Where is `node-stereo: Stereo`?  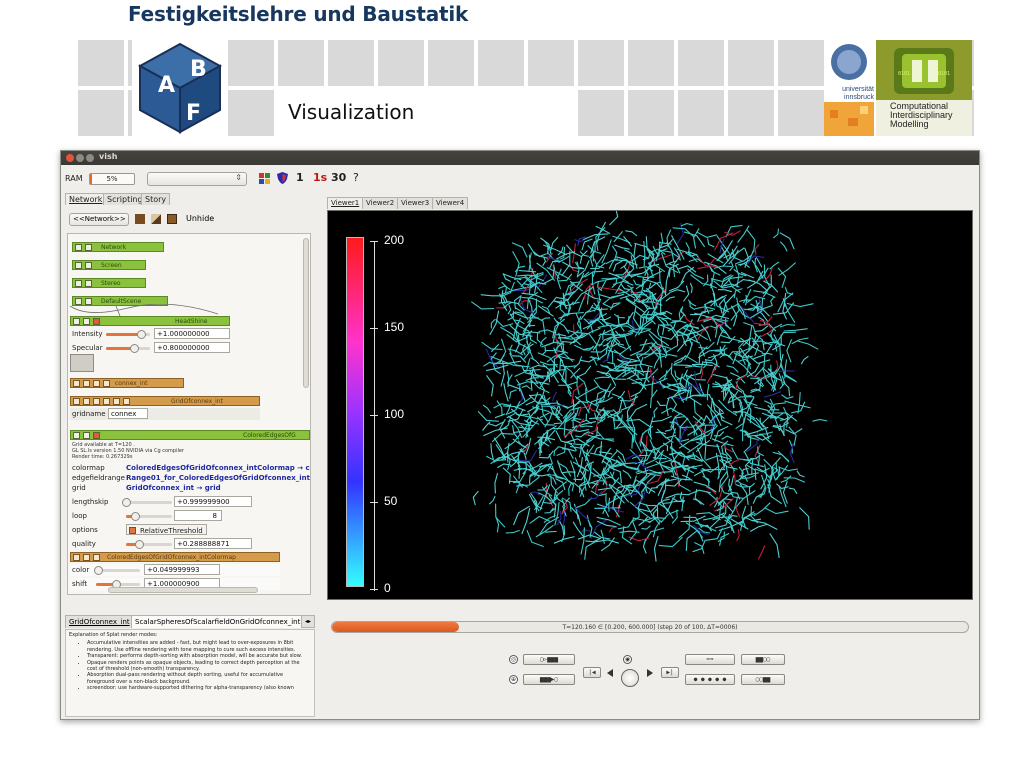
node-stereo: Stereo is located at coordinates (109, 283).